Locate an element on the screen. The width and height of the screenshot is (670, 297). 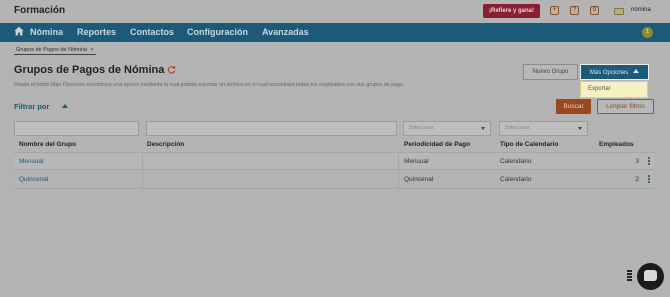
header-empleados: Empleados is located at coordinates (616, 144).